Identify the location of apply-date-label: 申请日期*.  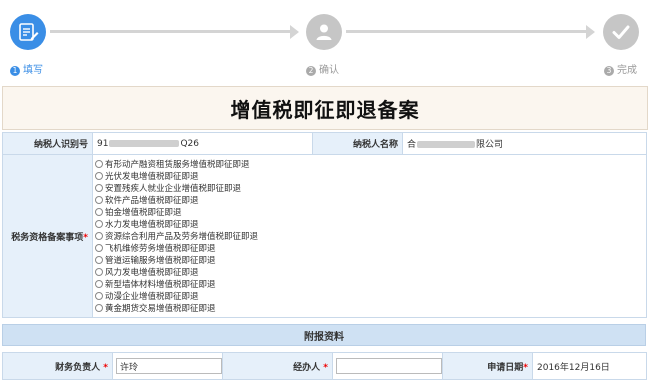
(487, 366).